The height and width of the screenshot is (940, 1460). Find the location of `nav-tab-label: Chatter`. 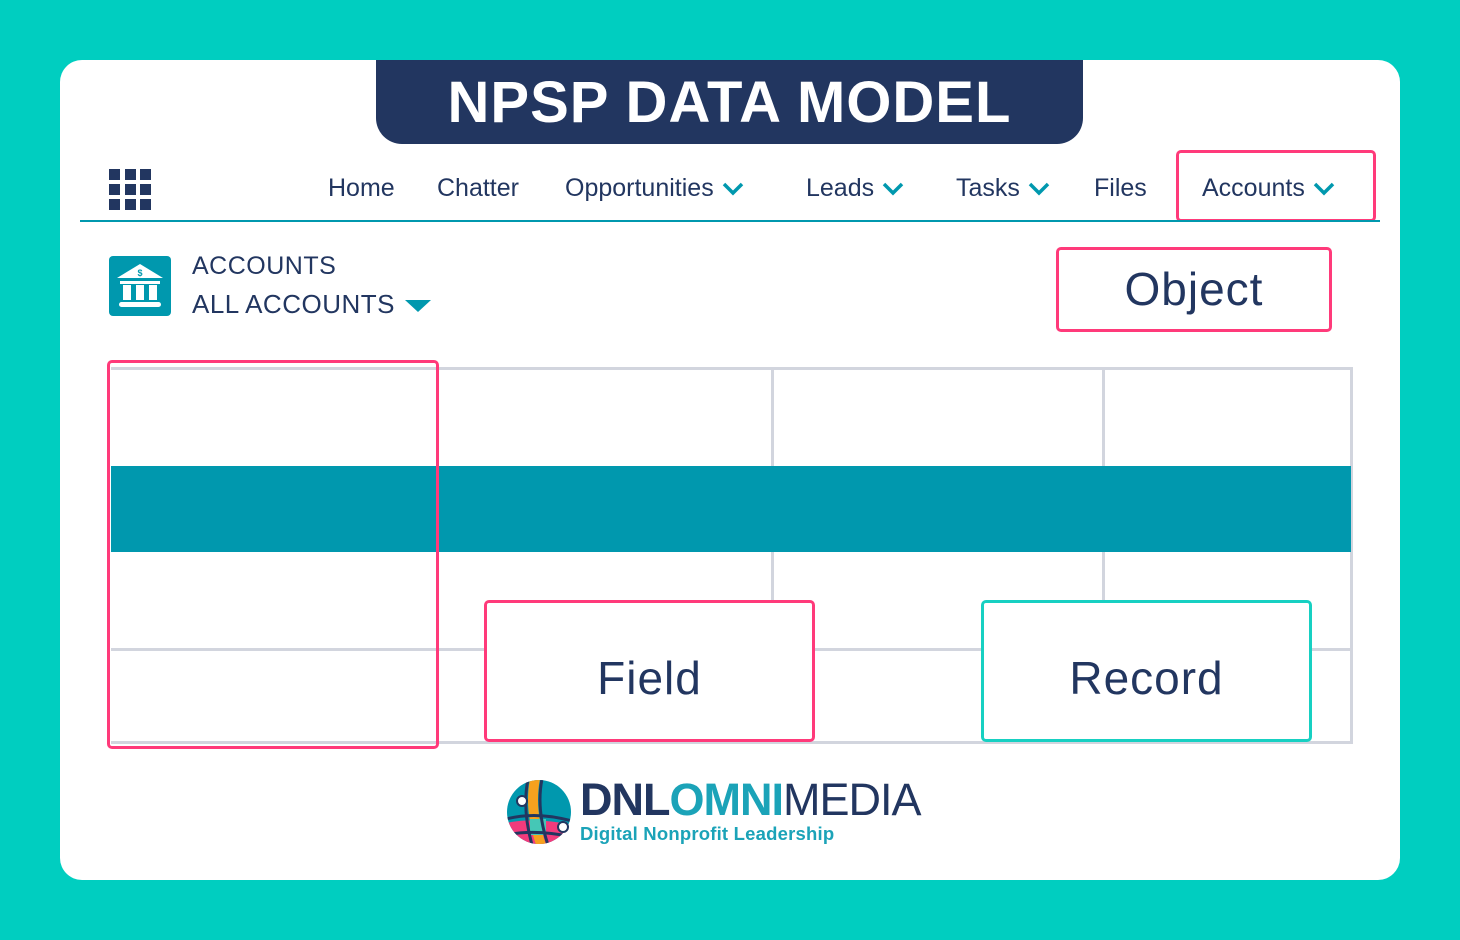

nav-tab-label: Chatter is located at coordinates (478, 188).